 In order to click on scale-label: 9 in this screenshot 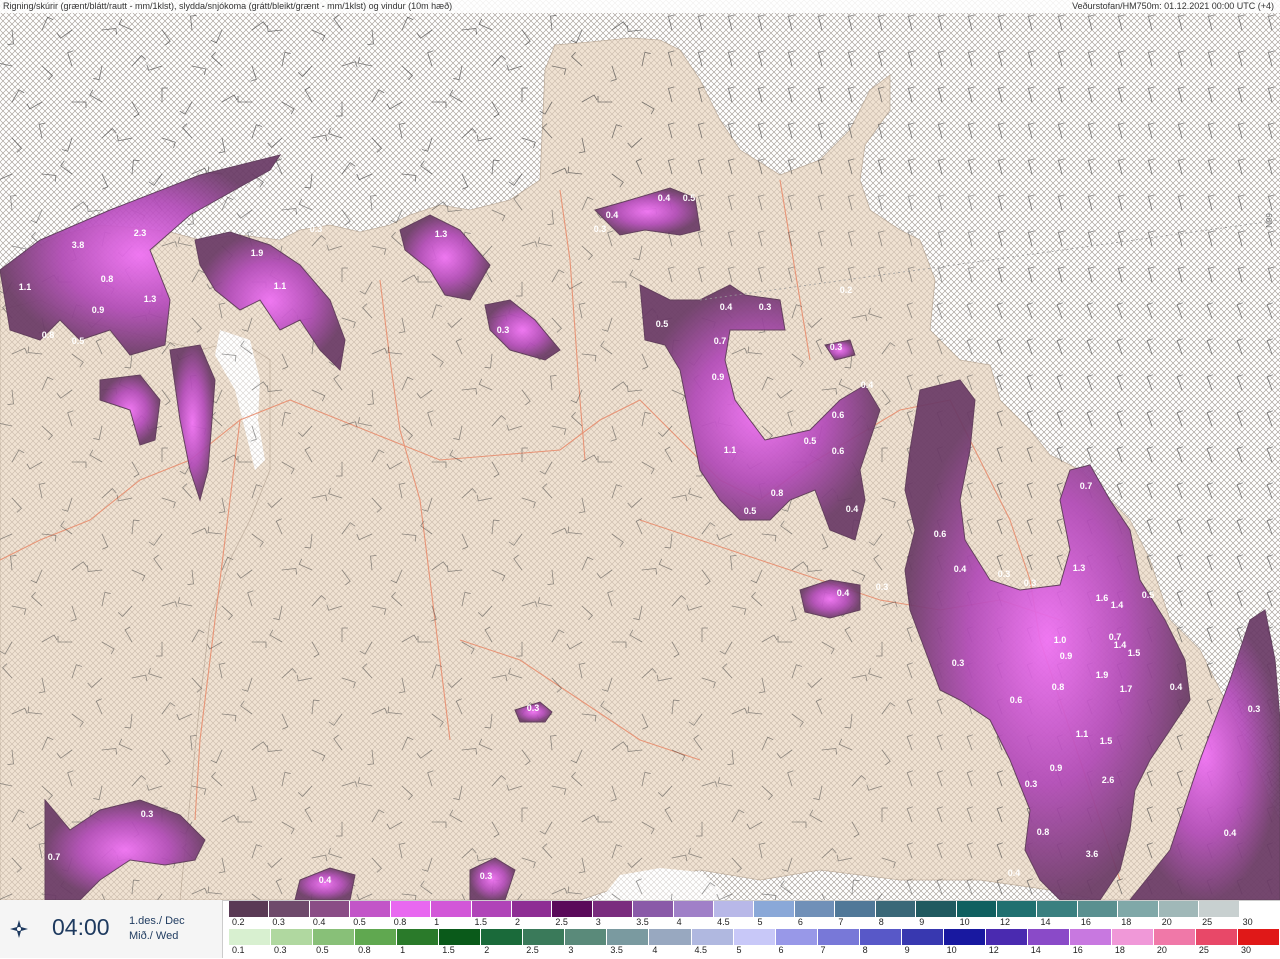, I will do `click(907, 950)`.